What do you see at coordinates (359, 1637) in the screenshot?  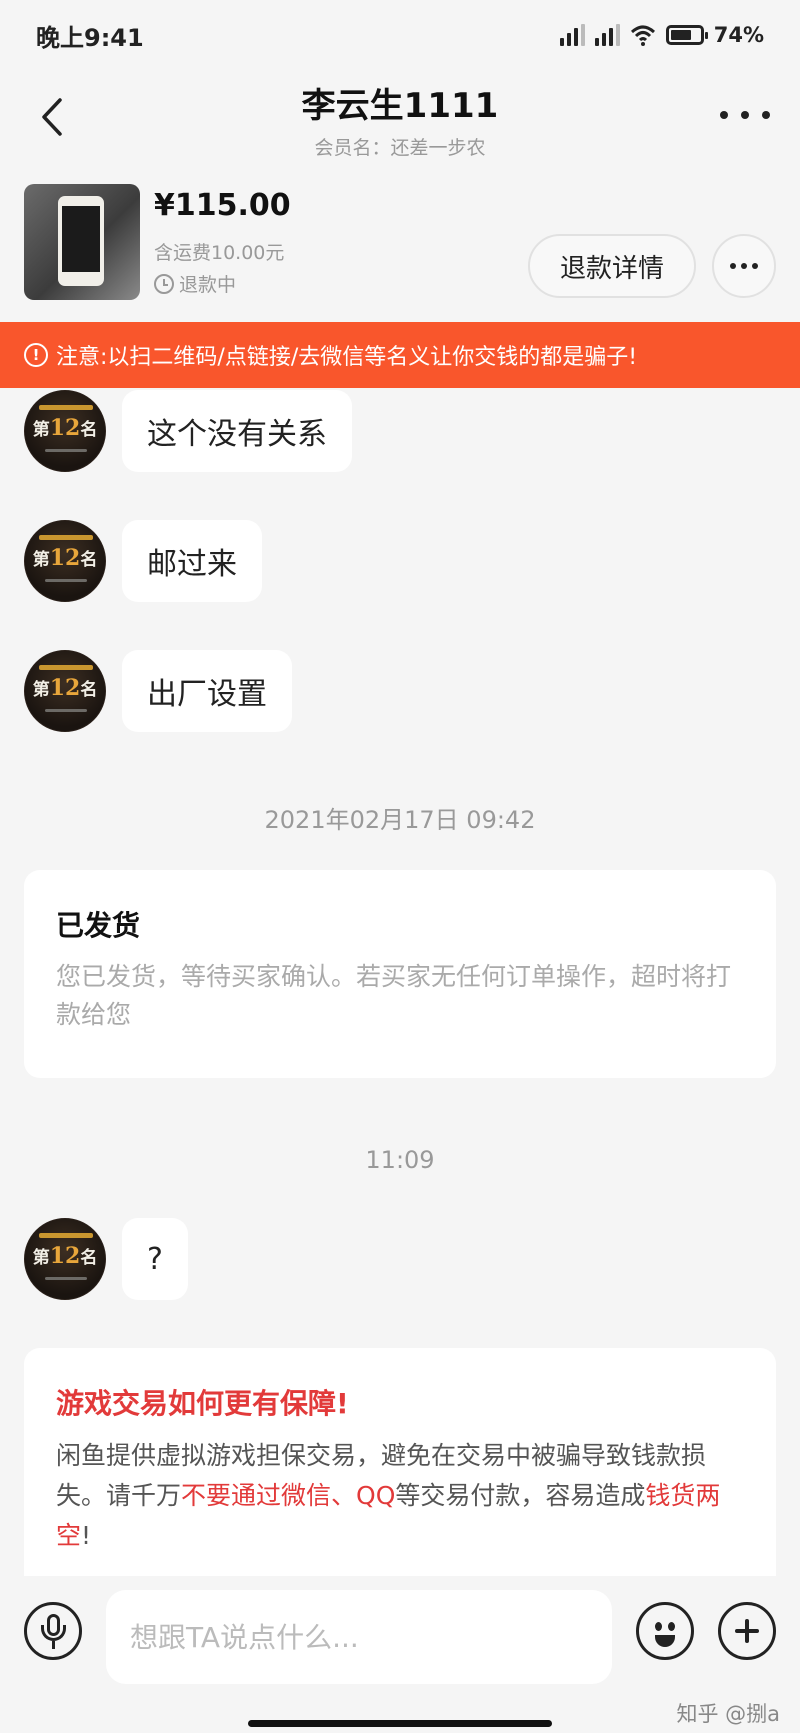 I see `message-input` at bounding box center [359, 1637].